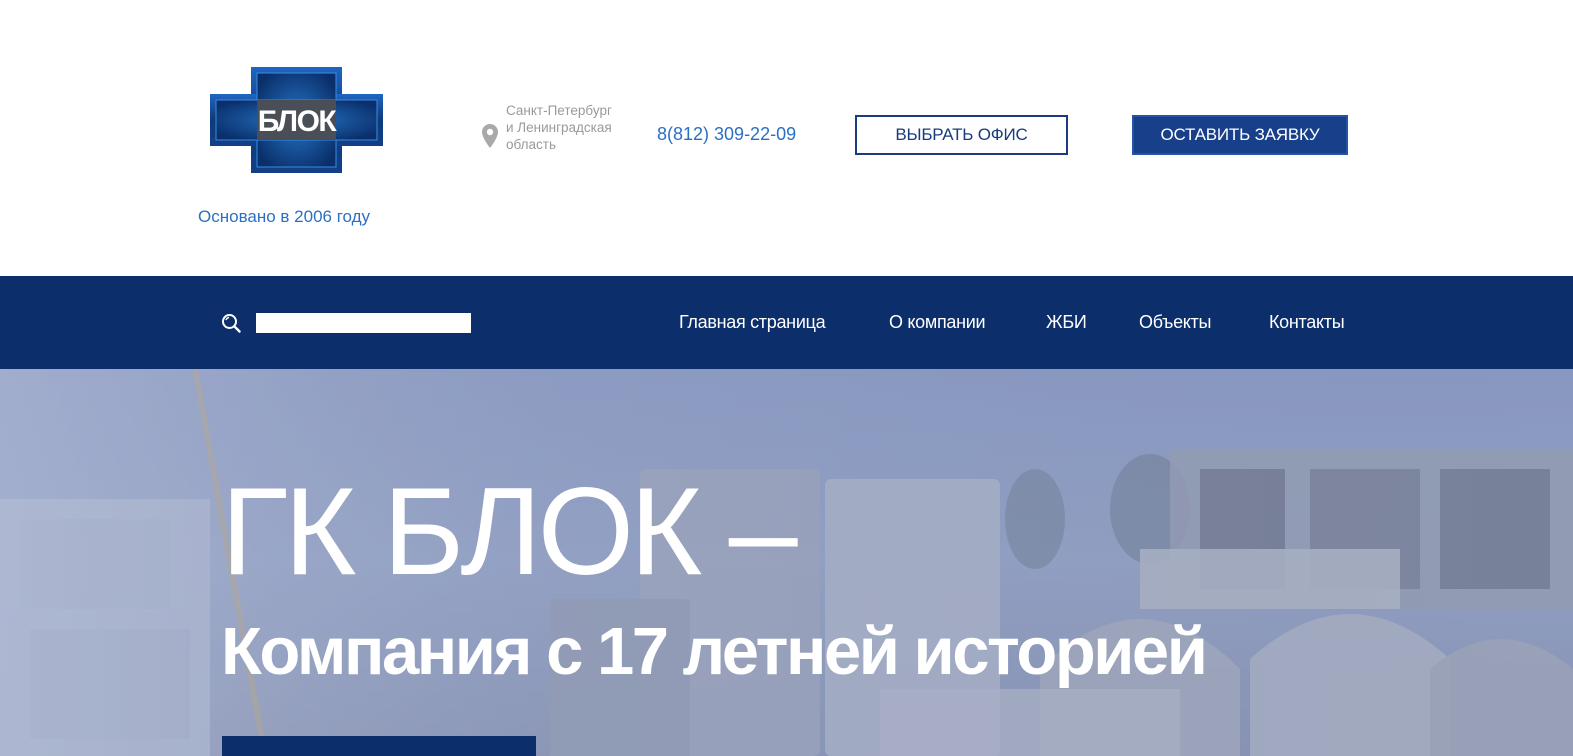 The width and height of the screenshot is (1573, 756). I want to click on nav-item-about: О компании, so click(937, 322).